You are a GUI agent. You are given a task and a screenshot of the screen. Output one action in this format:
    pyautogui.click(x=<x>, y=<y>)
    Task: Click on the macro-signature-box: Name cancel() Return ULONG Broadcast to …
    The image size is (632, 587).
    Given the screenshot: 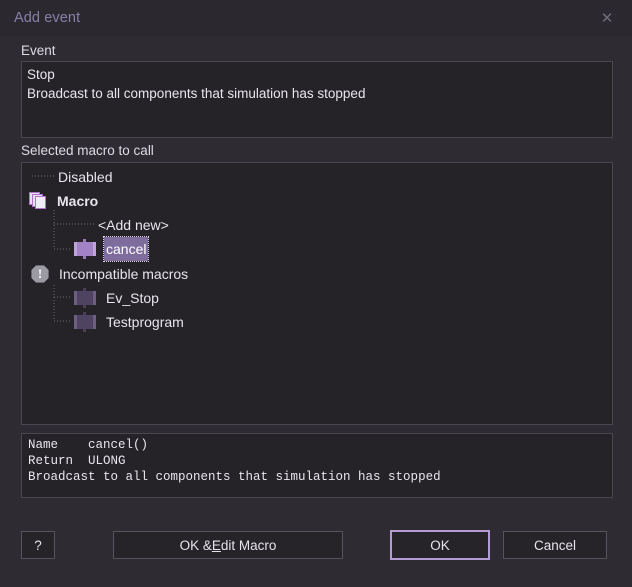 What is the action you would take?
    pyautogui.click(x=317, y=465)
    